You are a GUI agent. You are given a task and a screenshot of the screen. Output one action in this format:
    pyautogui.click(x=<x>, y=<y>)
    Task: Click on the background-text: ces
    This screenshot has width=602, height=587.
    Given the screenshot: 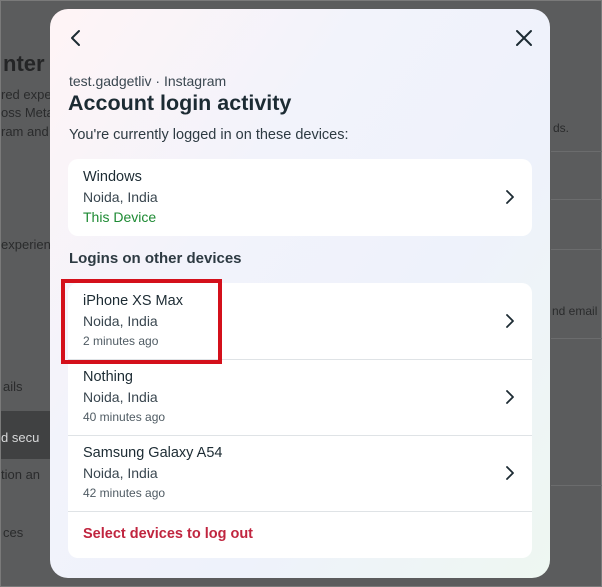 What is the action you would take?
    pyautogui.click(x=13, y=532)
    